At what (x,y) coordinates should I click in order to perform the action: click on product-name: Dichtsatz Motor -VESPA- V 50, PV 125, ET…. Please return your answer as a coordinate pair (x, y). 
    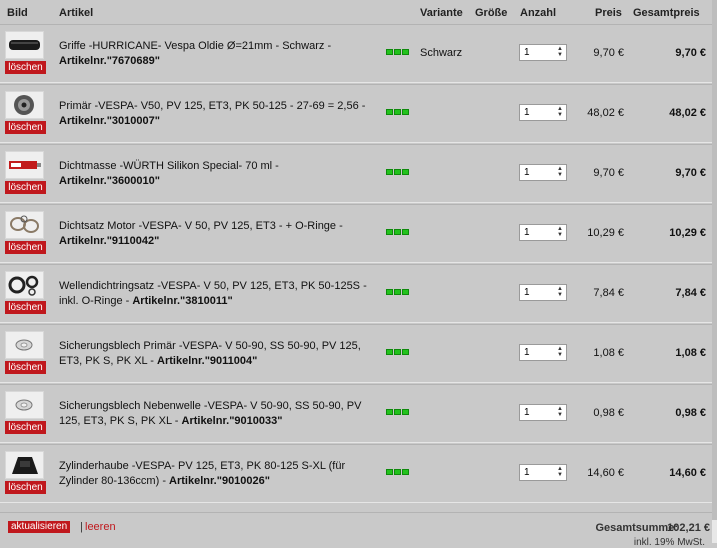
    Looking at the image, I should click on (201, 226).